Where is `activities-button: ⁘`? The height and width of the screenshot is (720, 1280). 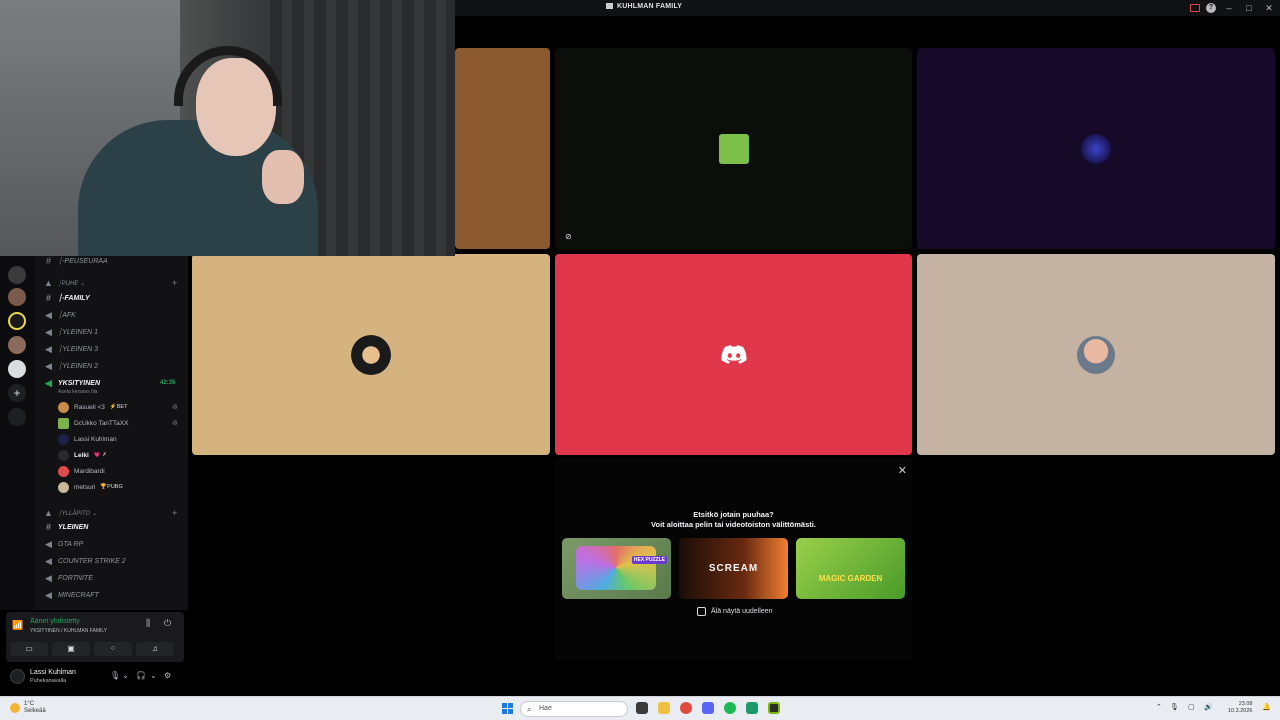 activities-button: ⁘ is located at coordinates (113, 649).